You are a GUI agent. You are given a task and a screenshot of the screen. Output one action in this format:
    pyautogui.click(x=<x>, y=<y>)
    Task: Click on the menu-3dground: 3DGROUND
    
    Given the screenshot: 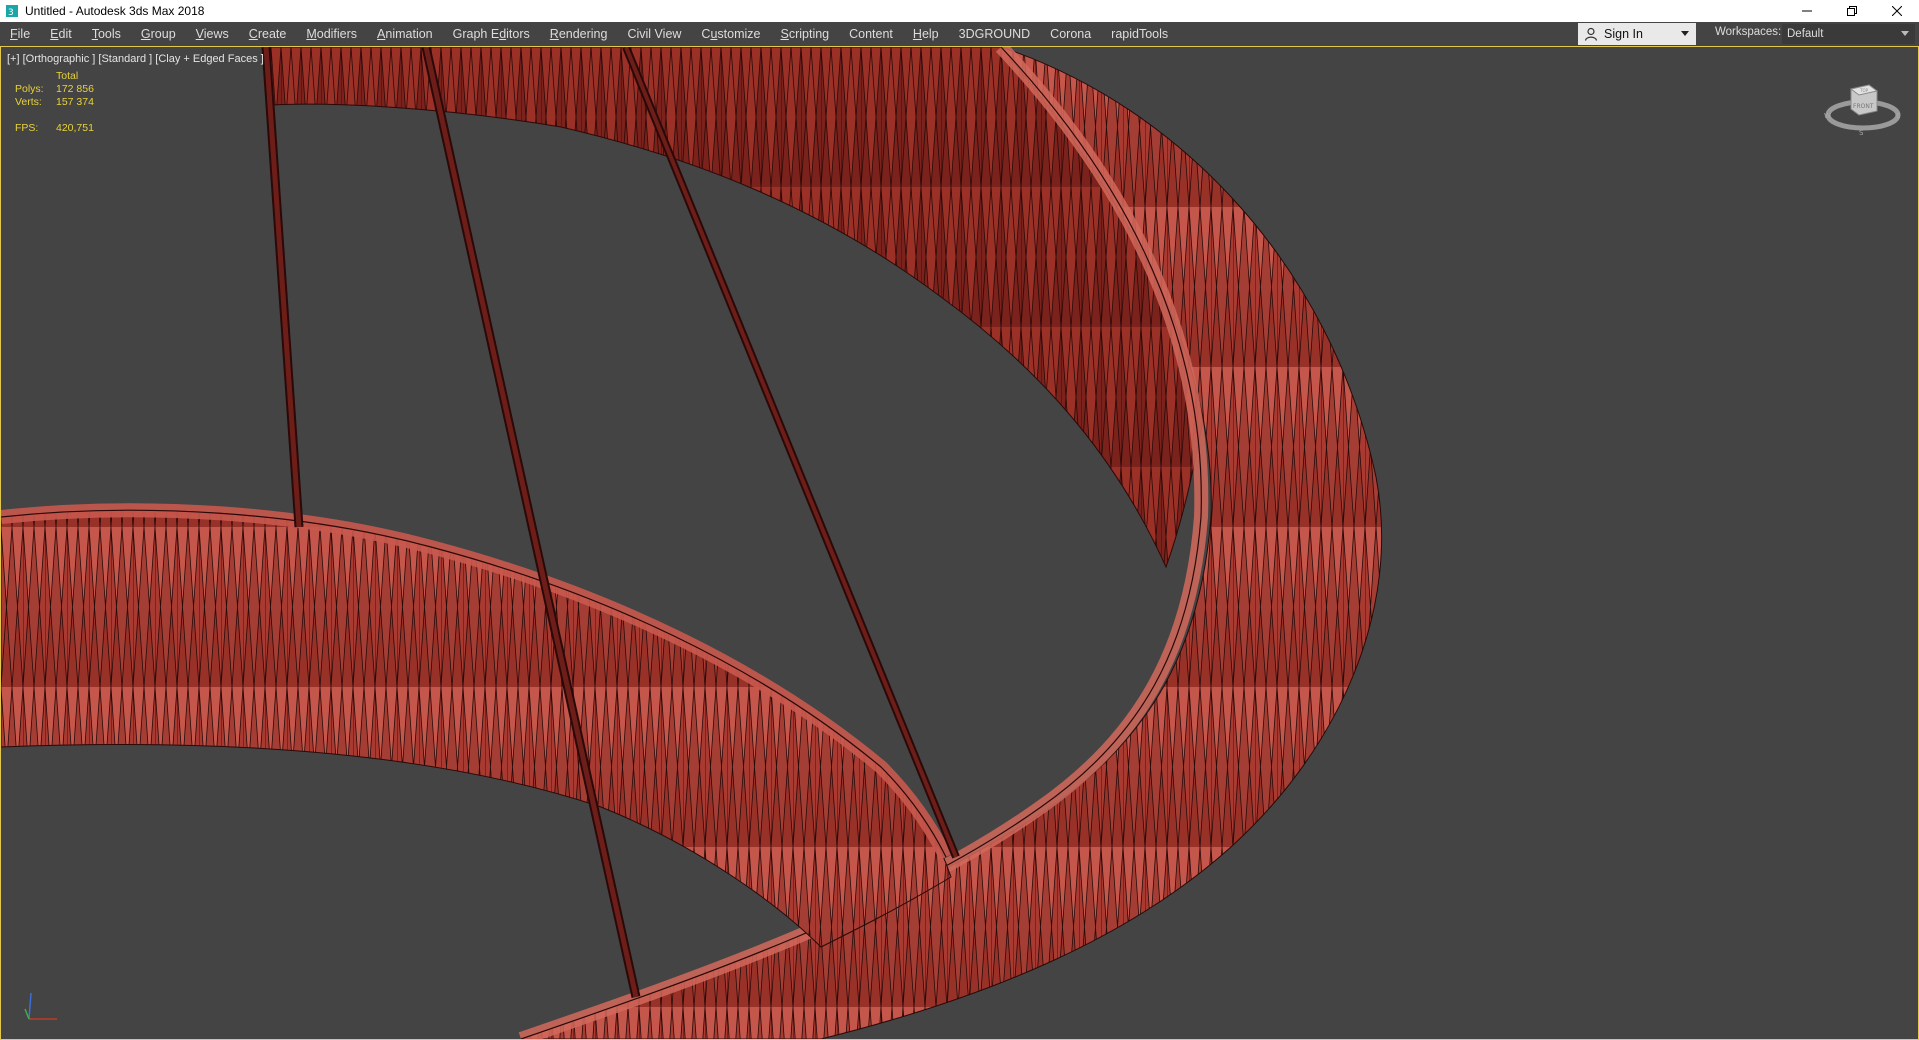 What is the action you would take?
    pyautogui.click(x=995, y=34)
    